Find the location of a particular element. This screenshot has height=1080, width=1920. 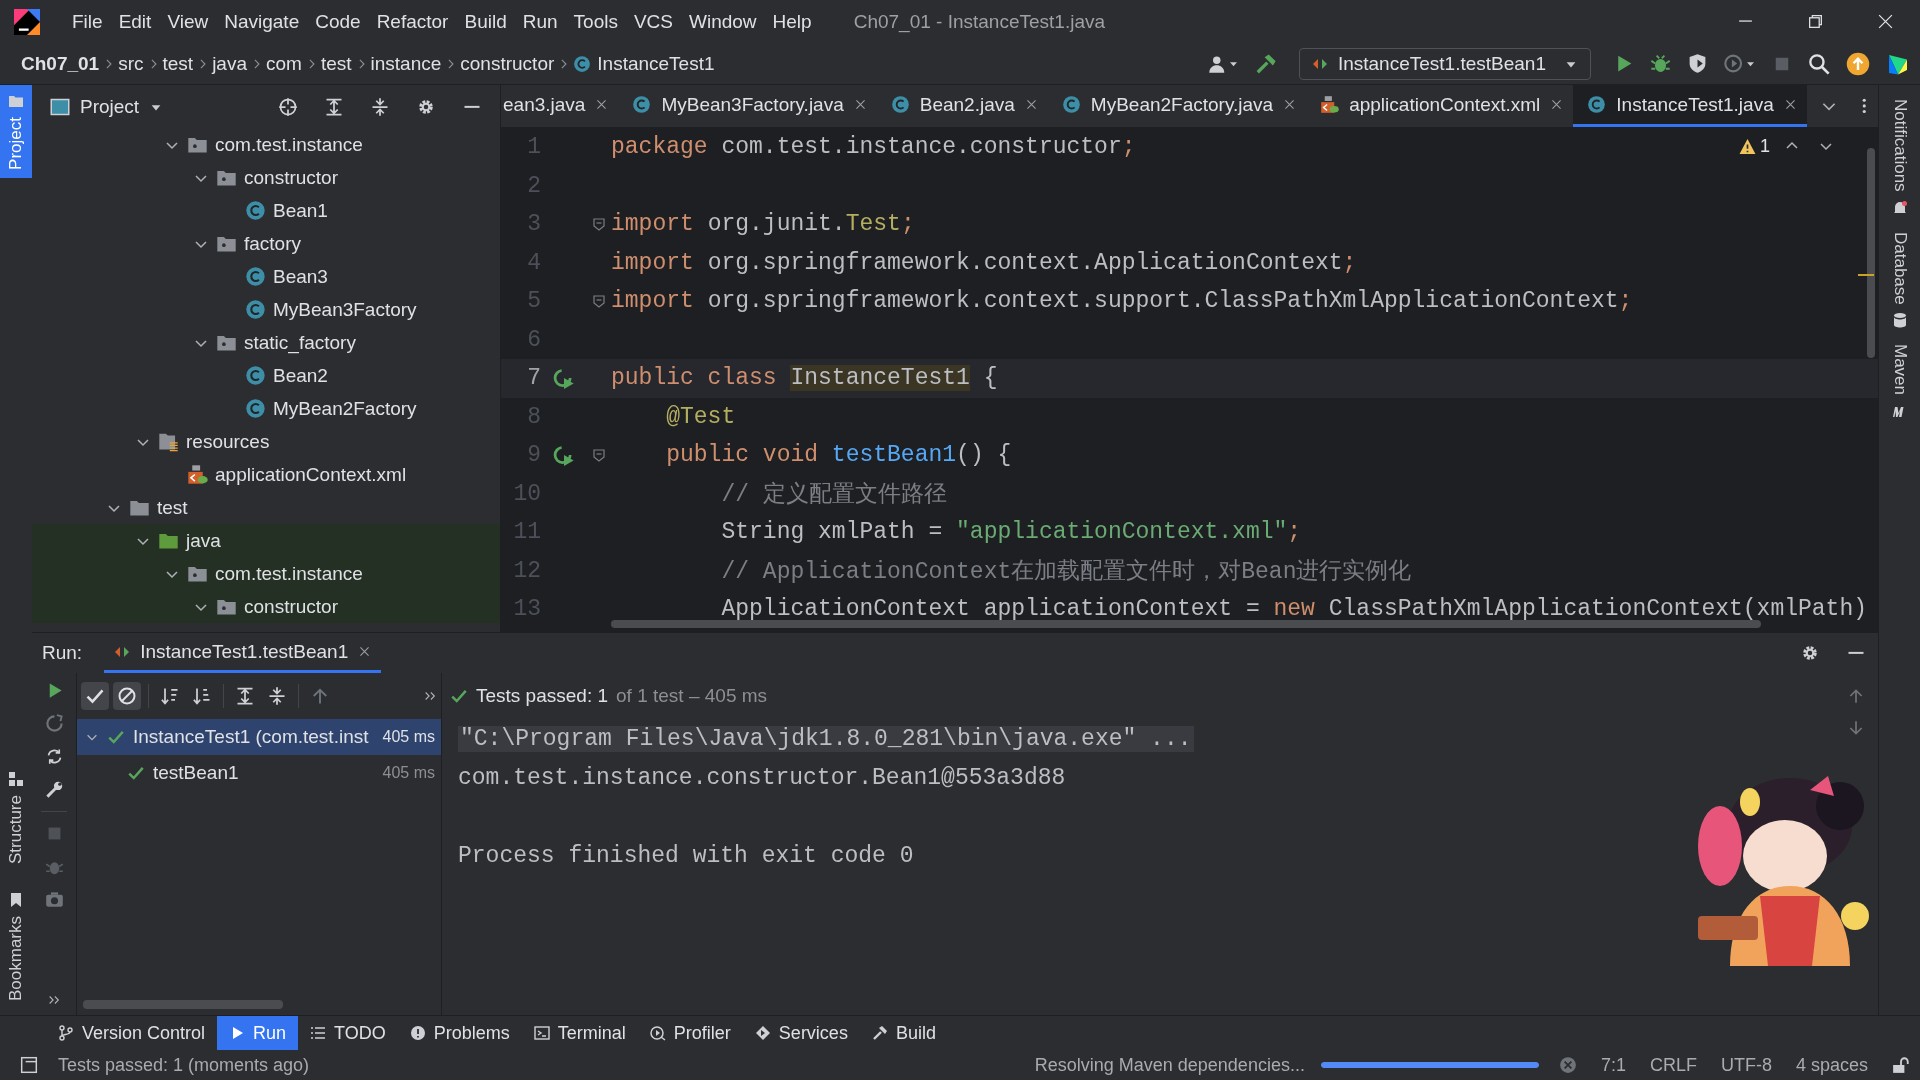

tree-item: Bean3 is located at coordinates (266, 276).